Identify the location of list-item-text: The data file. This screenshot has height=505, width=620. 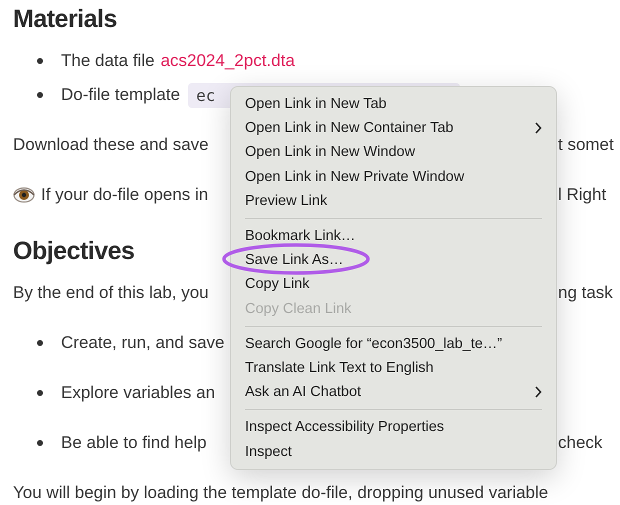
(108, 61).